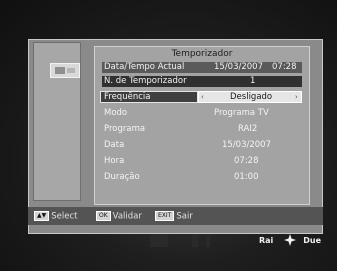 This screenshot has width=337, height=271. What do you see at coordinates (253, 81) in the screenshot?
I see `timer-number-value: 1` at bounding box center [253, 81].